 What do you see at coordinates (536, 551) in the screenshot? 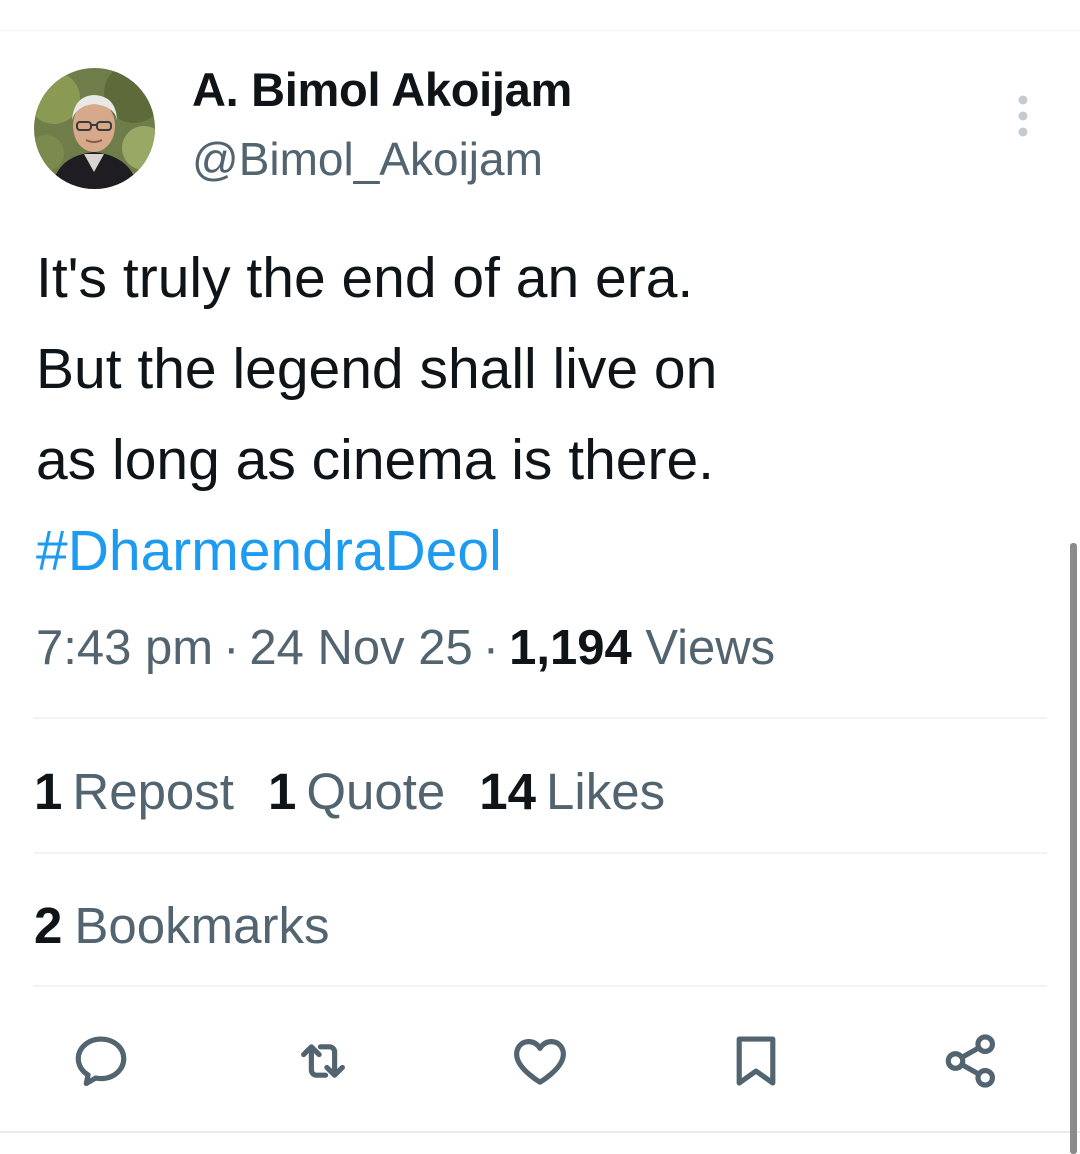
I see `hashtag-link: #DharmendraDeol` at bounding box center [536, 551].